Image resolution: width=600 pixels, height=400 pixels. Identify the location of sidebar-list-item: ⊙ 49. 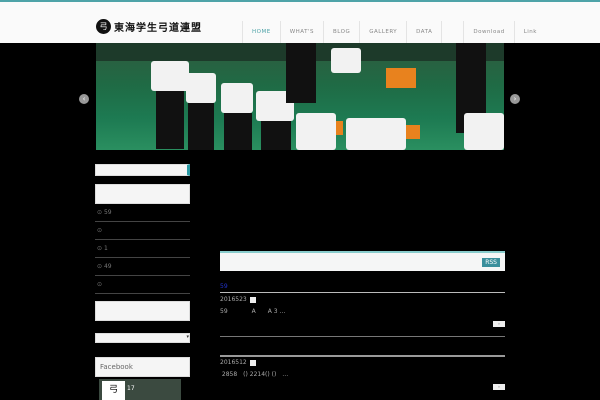
(142, 267).